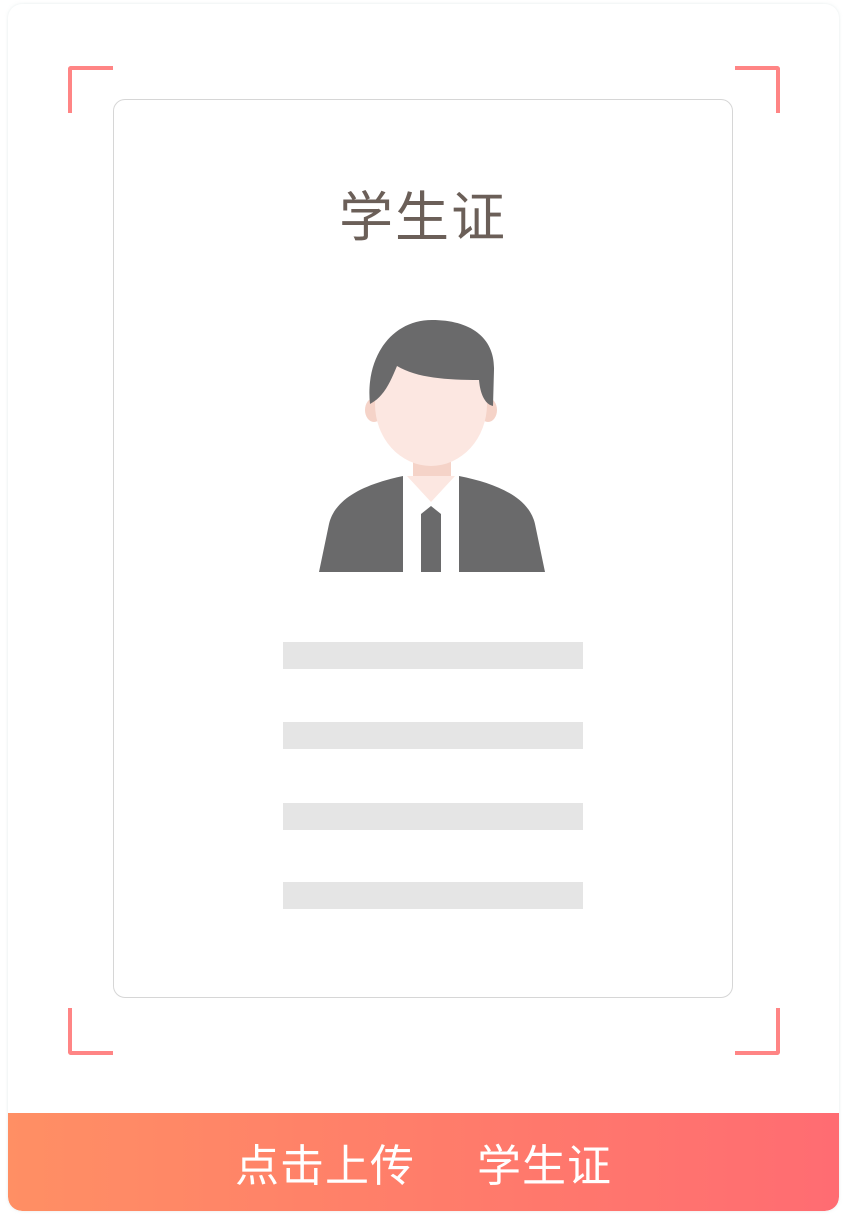  Describe the element at coordinates (544, 1166) in the screenshot. I see `upload-document-label: 学生证` at that location.